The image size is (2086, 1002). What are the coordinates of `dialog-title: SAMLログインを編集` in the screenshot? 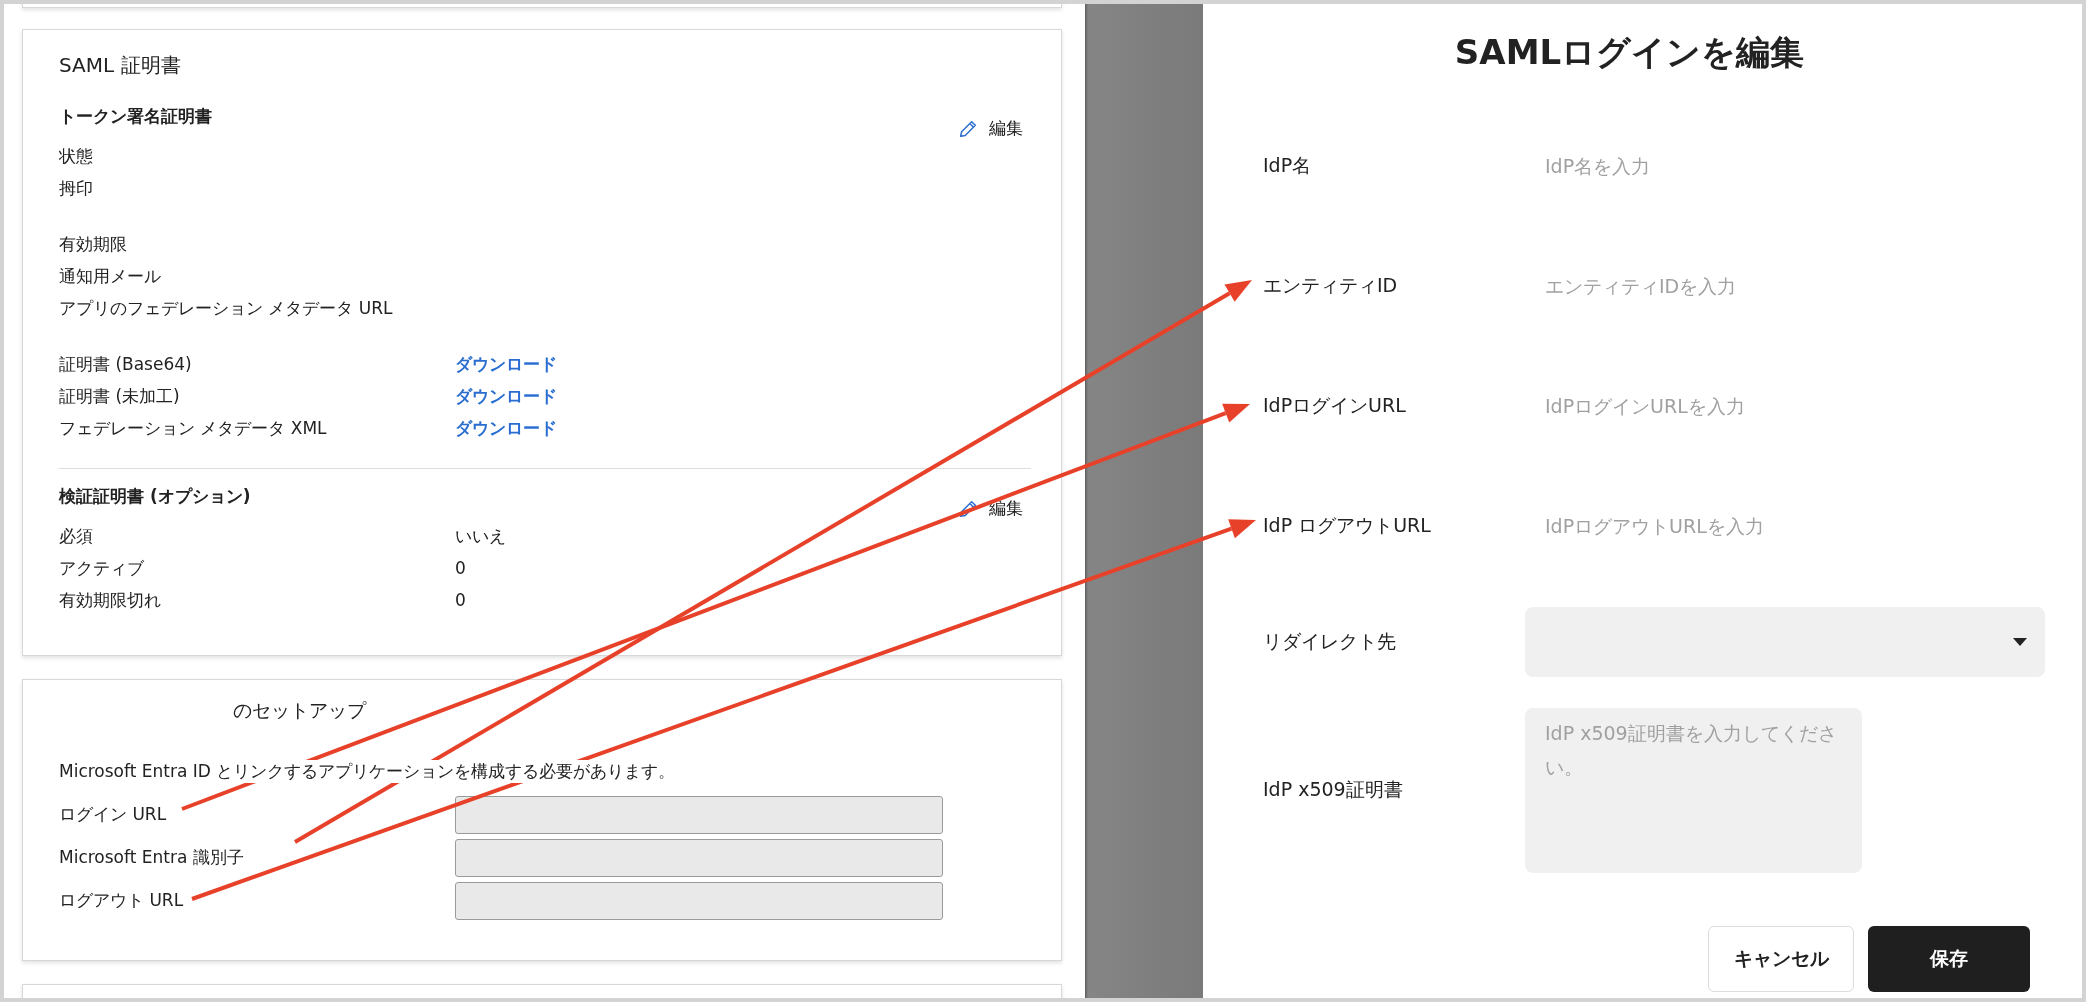 It's located at (1629, 52).